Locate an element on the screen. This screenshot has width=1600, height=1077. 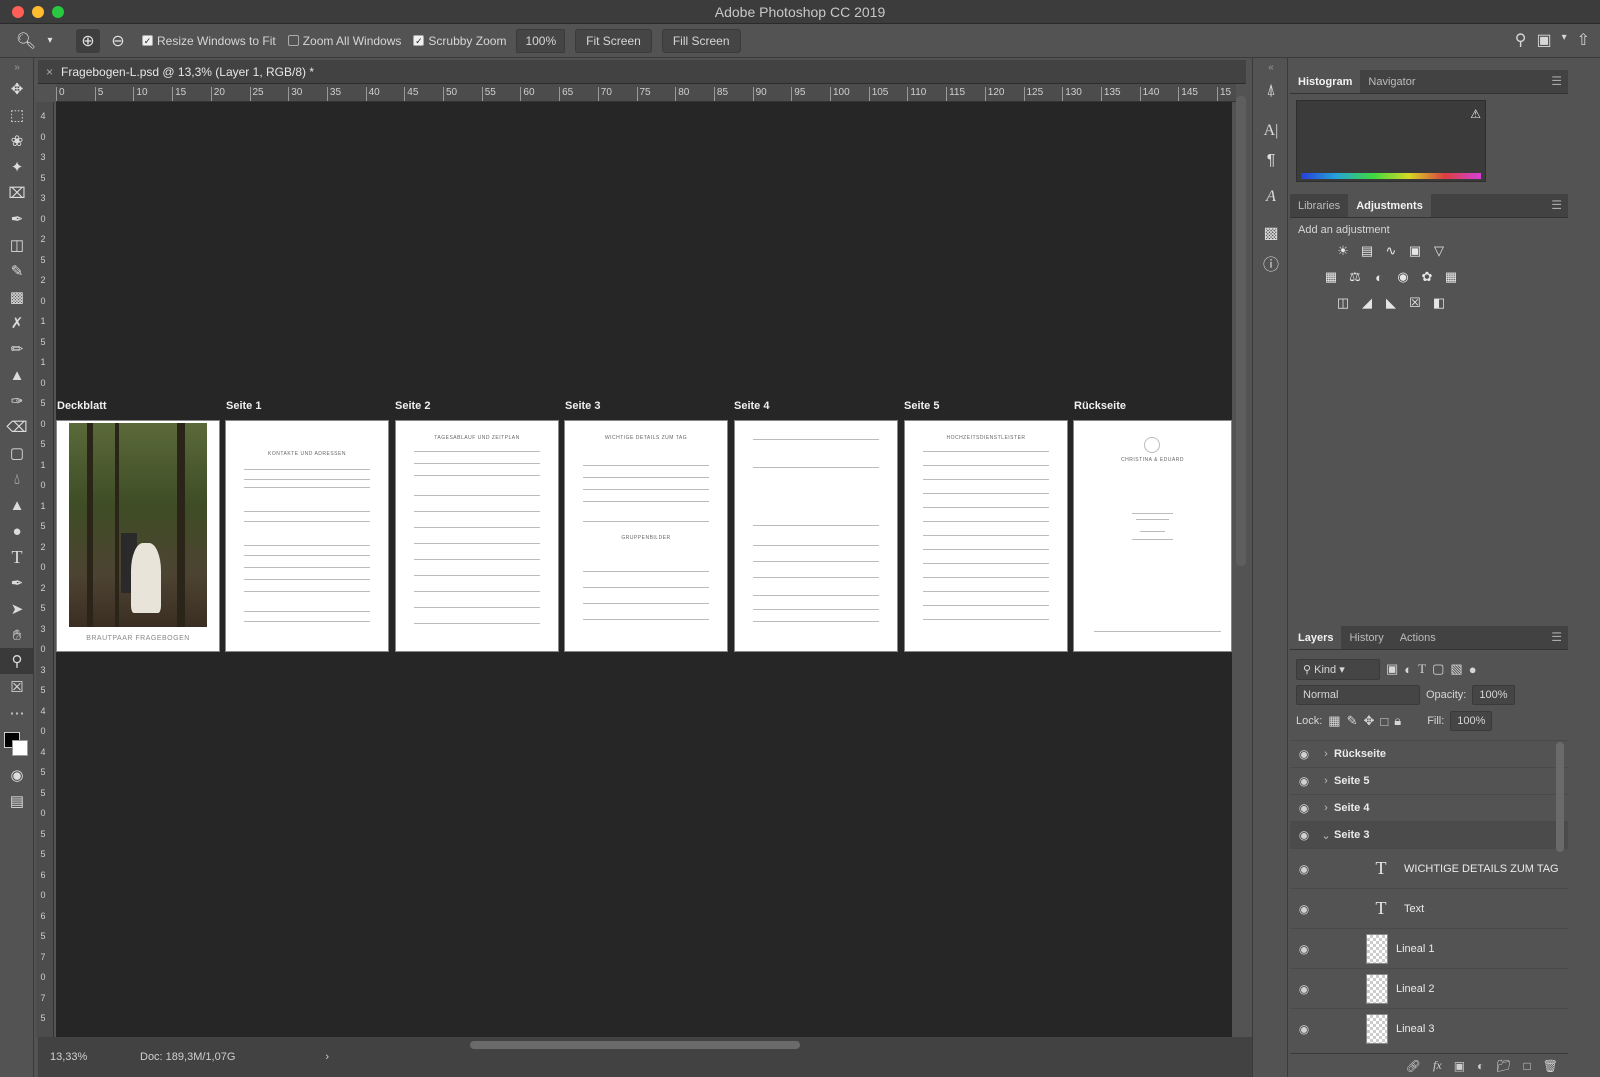
artboard-seite-2: TAGESABLAUF UND ZEITPLAN is located at coordinates (477, 536).